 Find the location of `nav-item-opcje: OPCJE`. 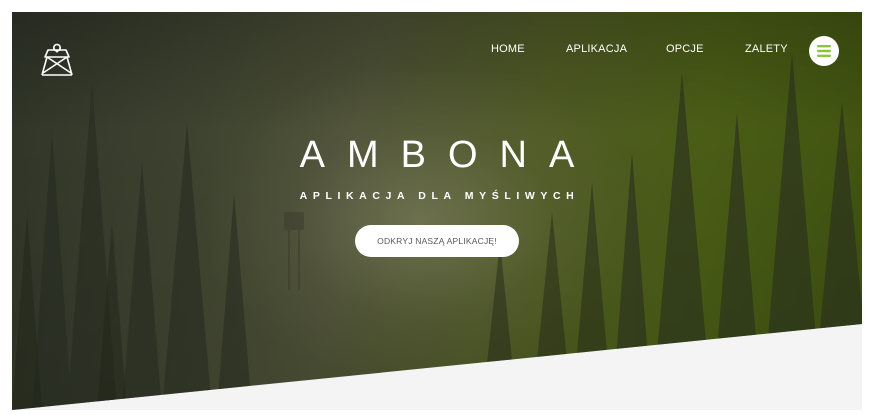

nav-item-opcje: OPCJE is located at coordinates (685, 49).